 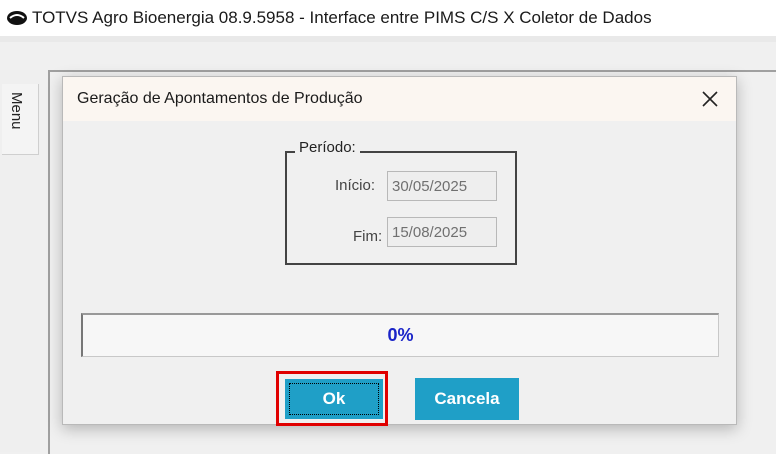 What do you see at coordinates (442, 232) in the screenshot?
I see `fim-date-field` at bounding box center [442, 232].